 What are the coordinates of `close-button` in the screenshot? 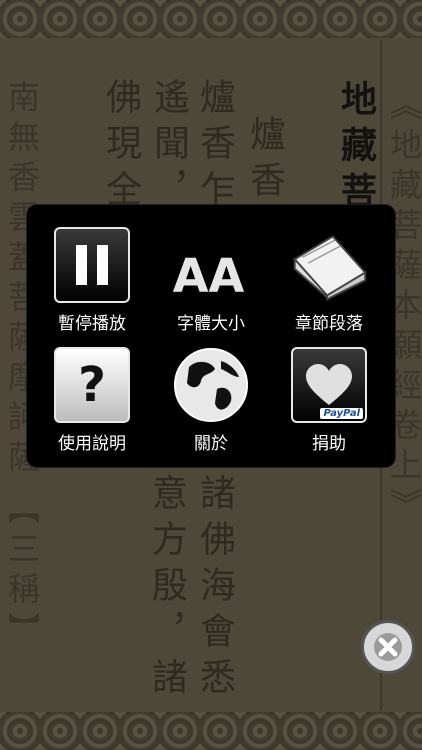 It's located at (388, 647).